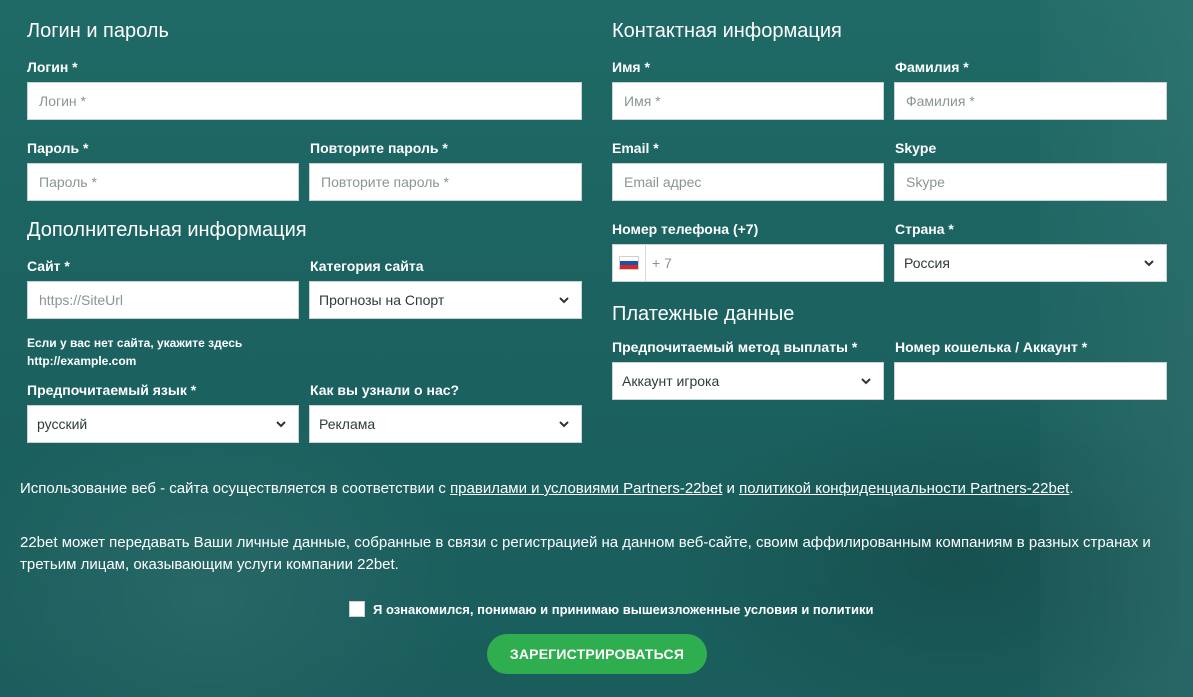 Image resolution: width=1193 pixels, height=697 pixels. I want to click on first-name-label: Имя *, so click(631, 67).